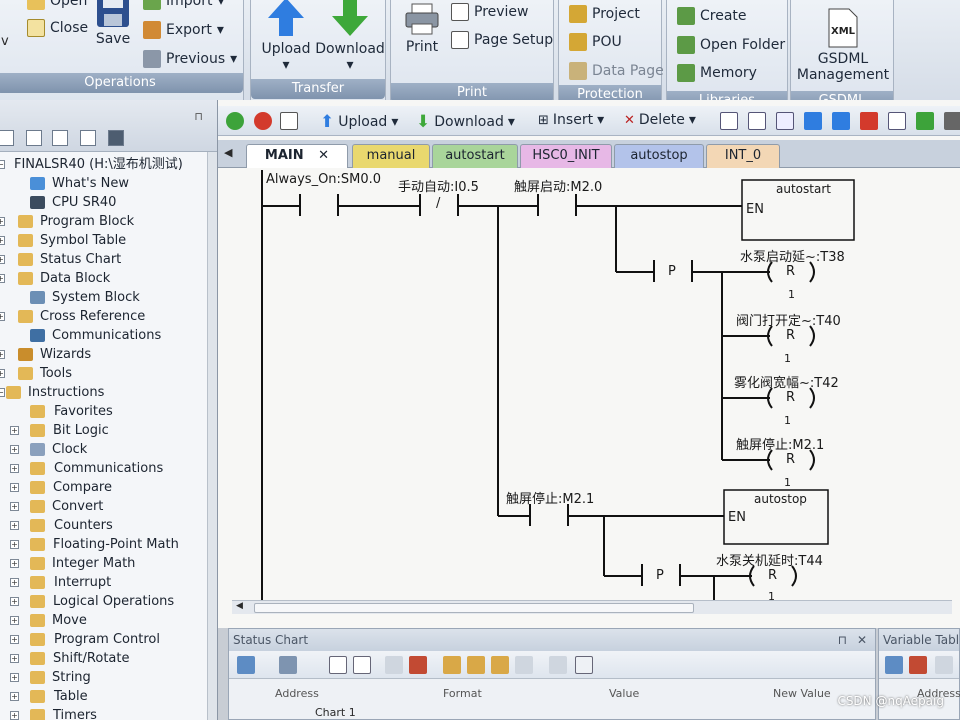  What do you see at coordinates (103, 240) in the screenshot?
I see `tree-item: + Symbol Table` at bounding box center [103, 240].